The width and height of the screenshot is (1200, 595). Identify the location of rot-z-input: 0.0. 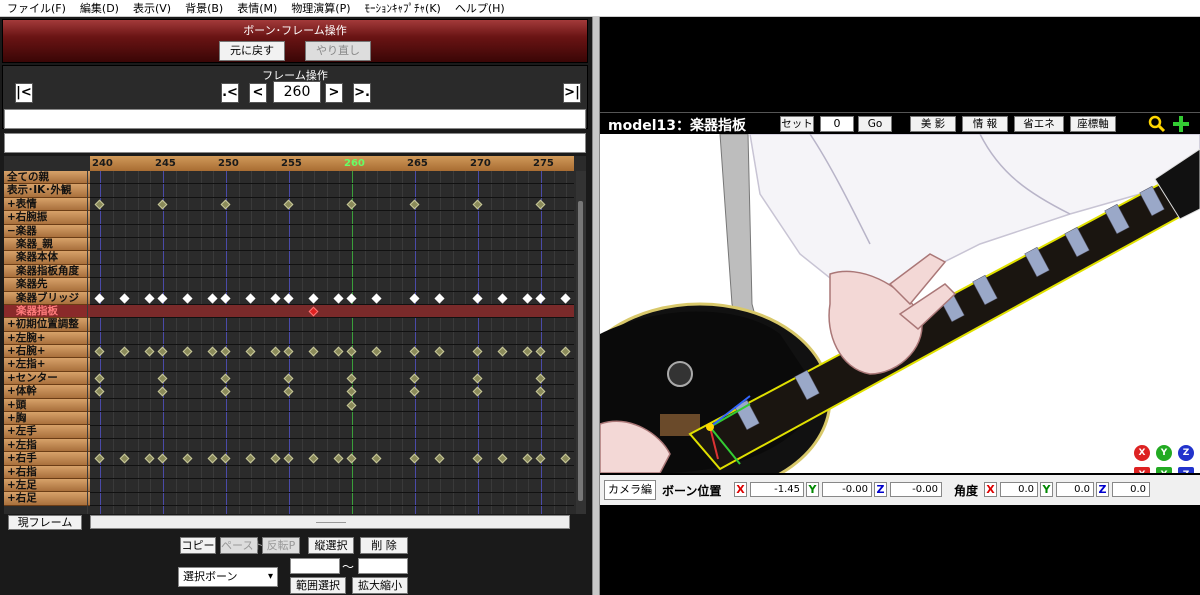
(1131, 489).